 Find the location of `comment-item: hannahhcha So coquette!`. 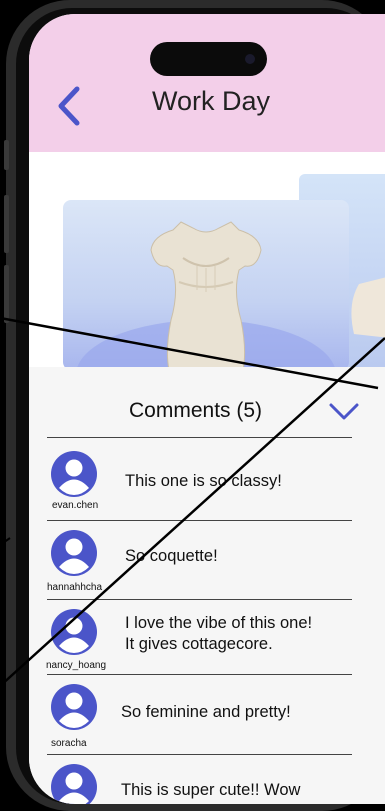

comment-item: hannahhcha So coquette! is located at coordinates (207, 561).